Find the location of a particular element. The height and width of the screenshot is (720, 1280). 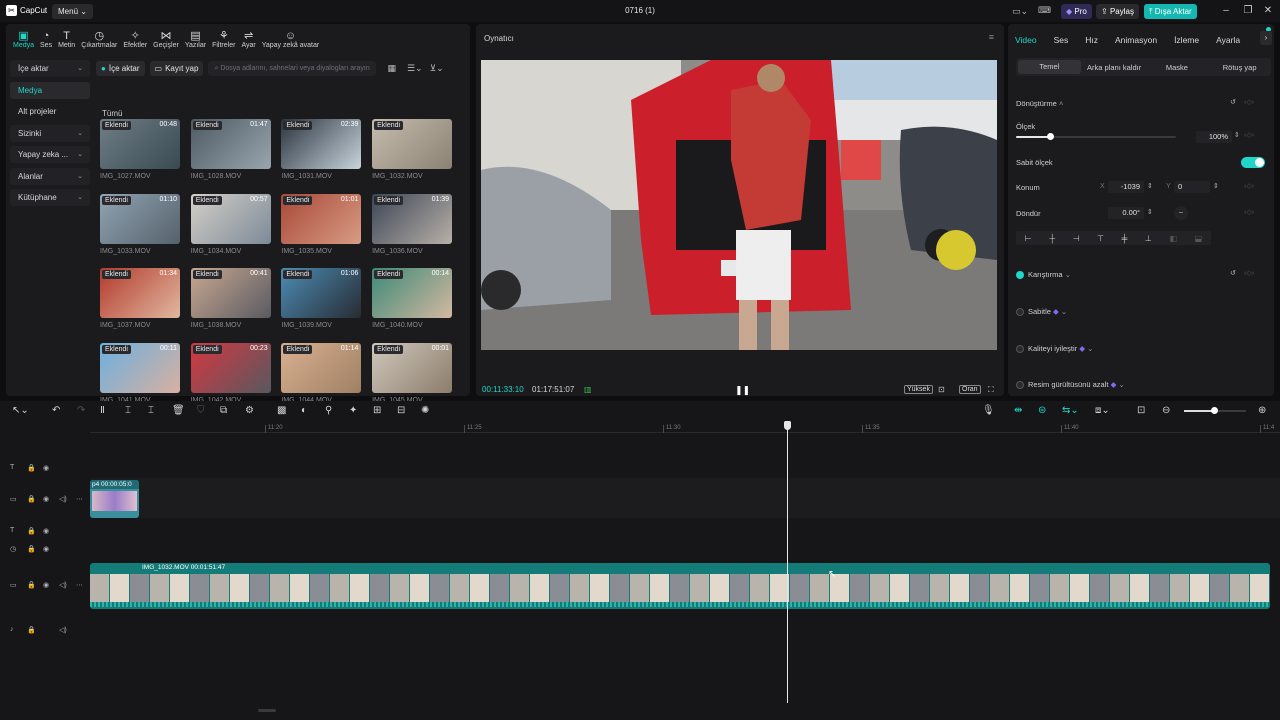

media-item: Eklendi 00:41 IMG_1038.MOV is located at coordinates (230, 298).